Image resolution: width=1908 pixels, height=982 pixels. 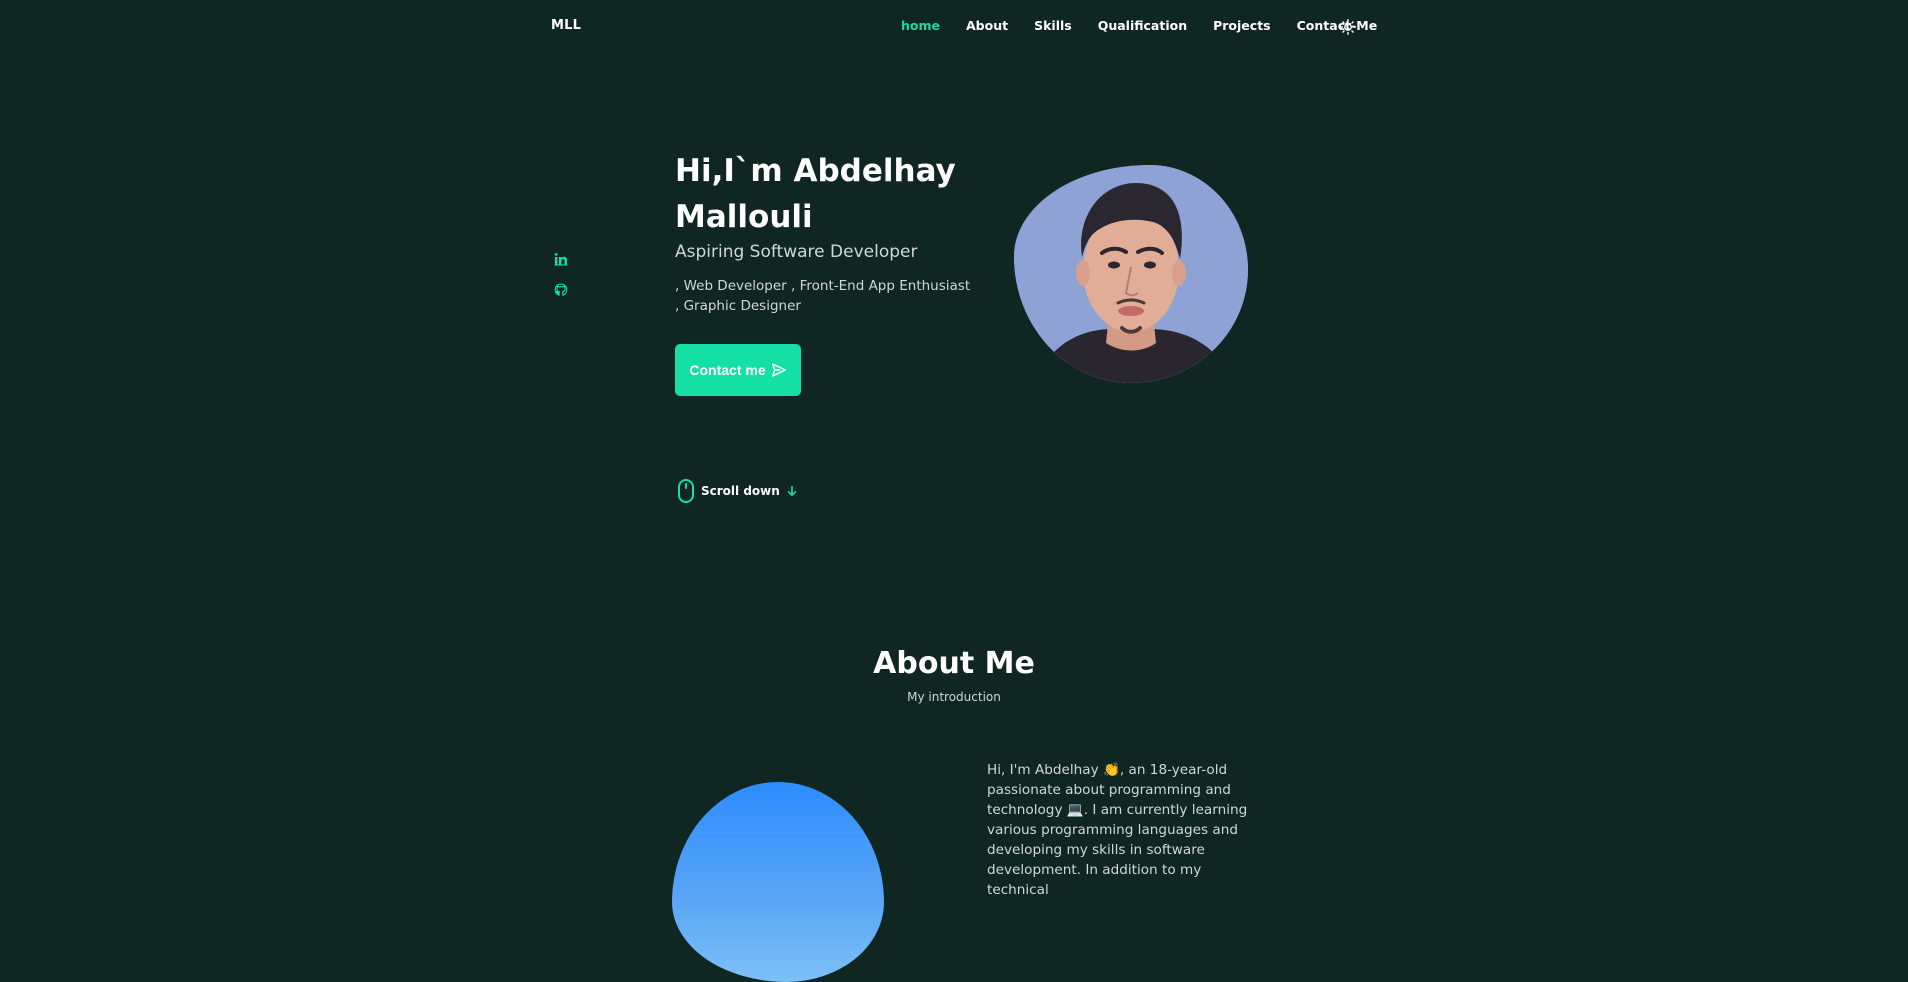 I want to click on contact-button-label: Contact me, so click(x=727, y=370).